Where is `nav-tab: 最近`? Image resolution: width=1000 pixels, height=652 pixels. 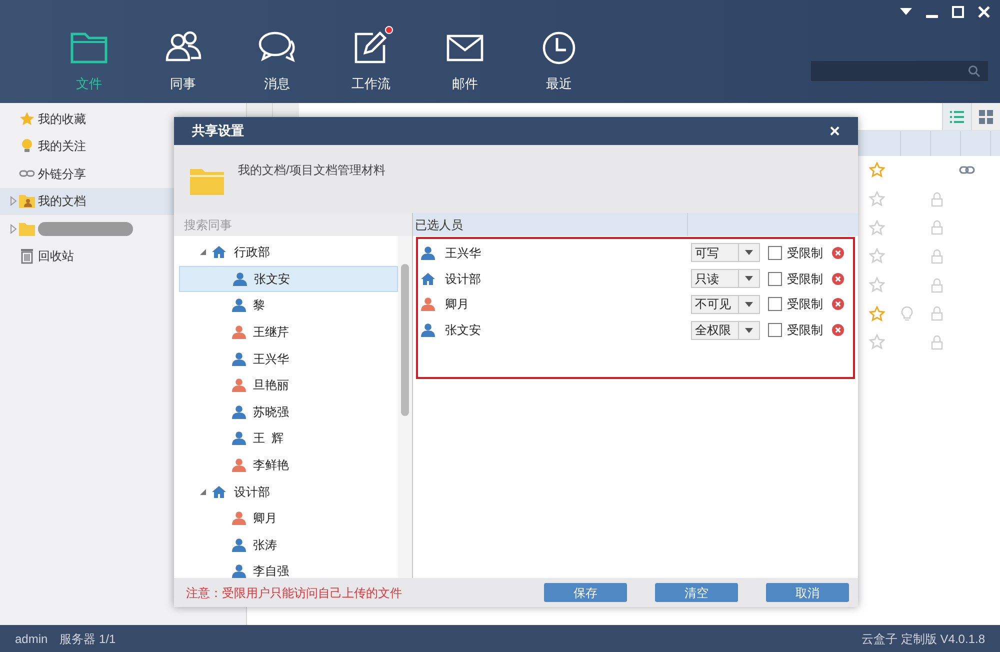 nav-tab: 最近 is located at coordinates (559, 65).